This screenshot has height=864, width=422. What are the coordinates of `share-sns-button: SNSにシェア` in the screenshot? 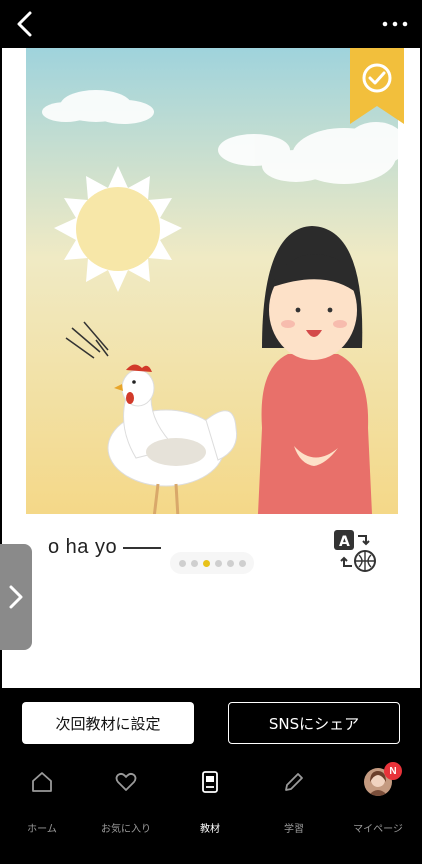 It's located at (314, 723).